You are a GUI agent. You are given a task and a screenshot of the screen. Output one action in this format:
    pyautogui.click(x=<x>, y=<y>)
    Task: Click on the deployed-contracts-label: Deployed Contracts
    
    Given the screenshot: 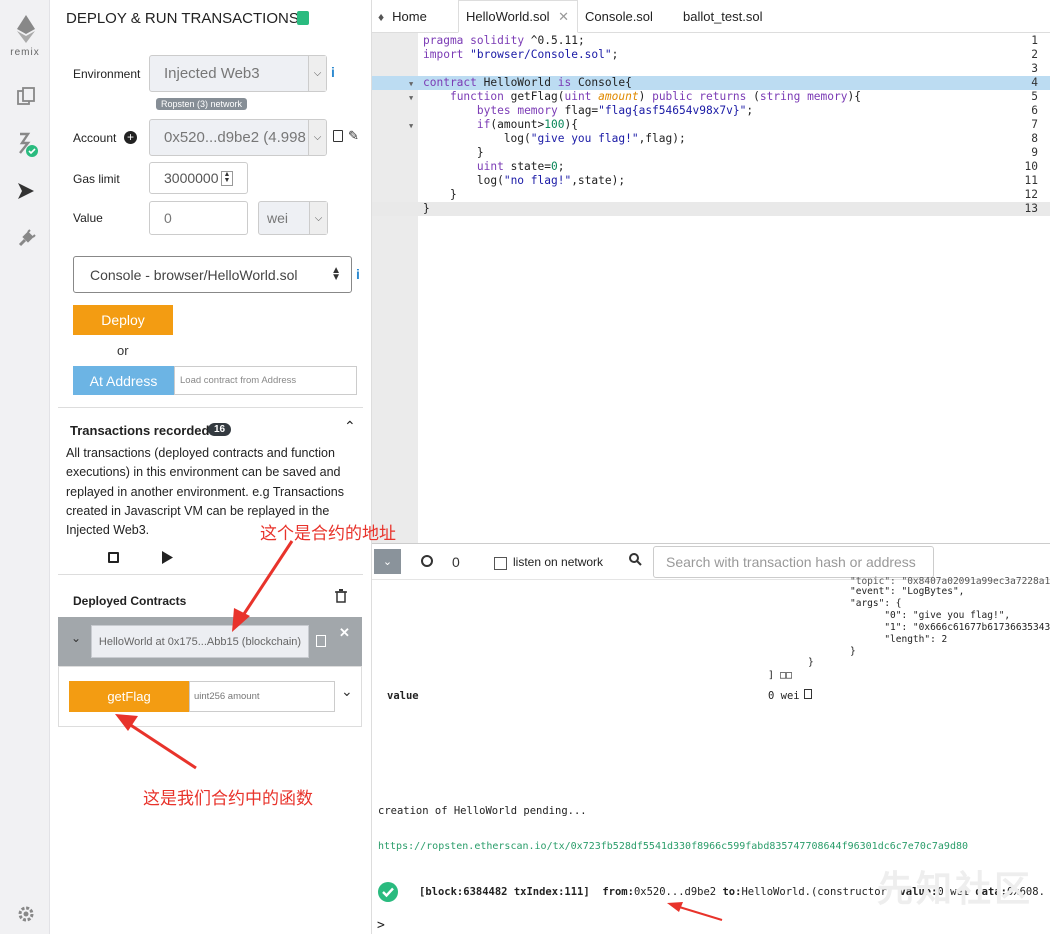 What is the action you would take?
    pyautogui.click(x=130, y=601)
    